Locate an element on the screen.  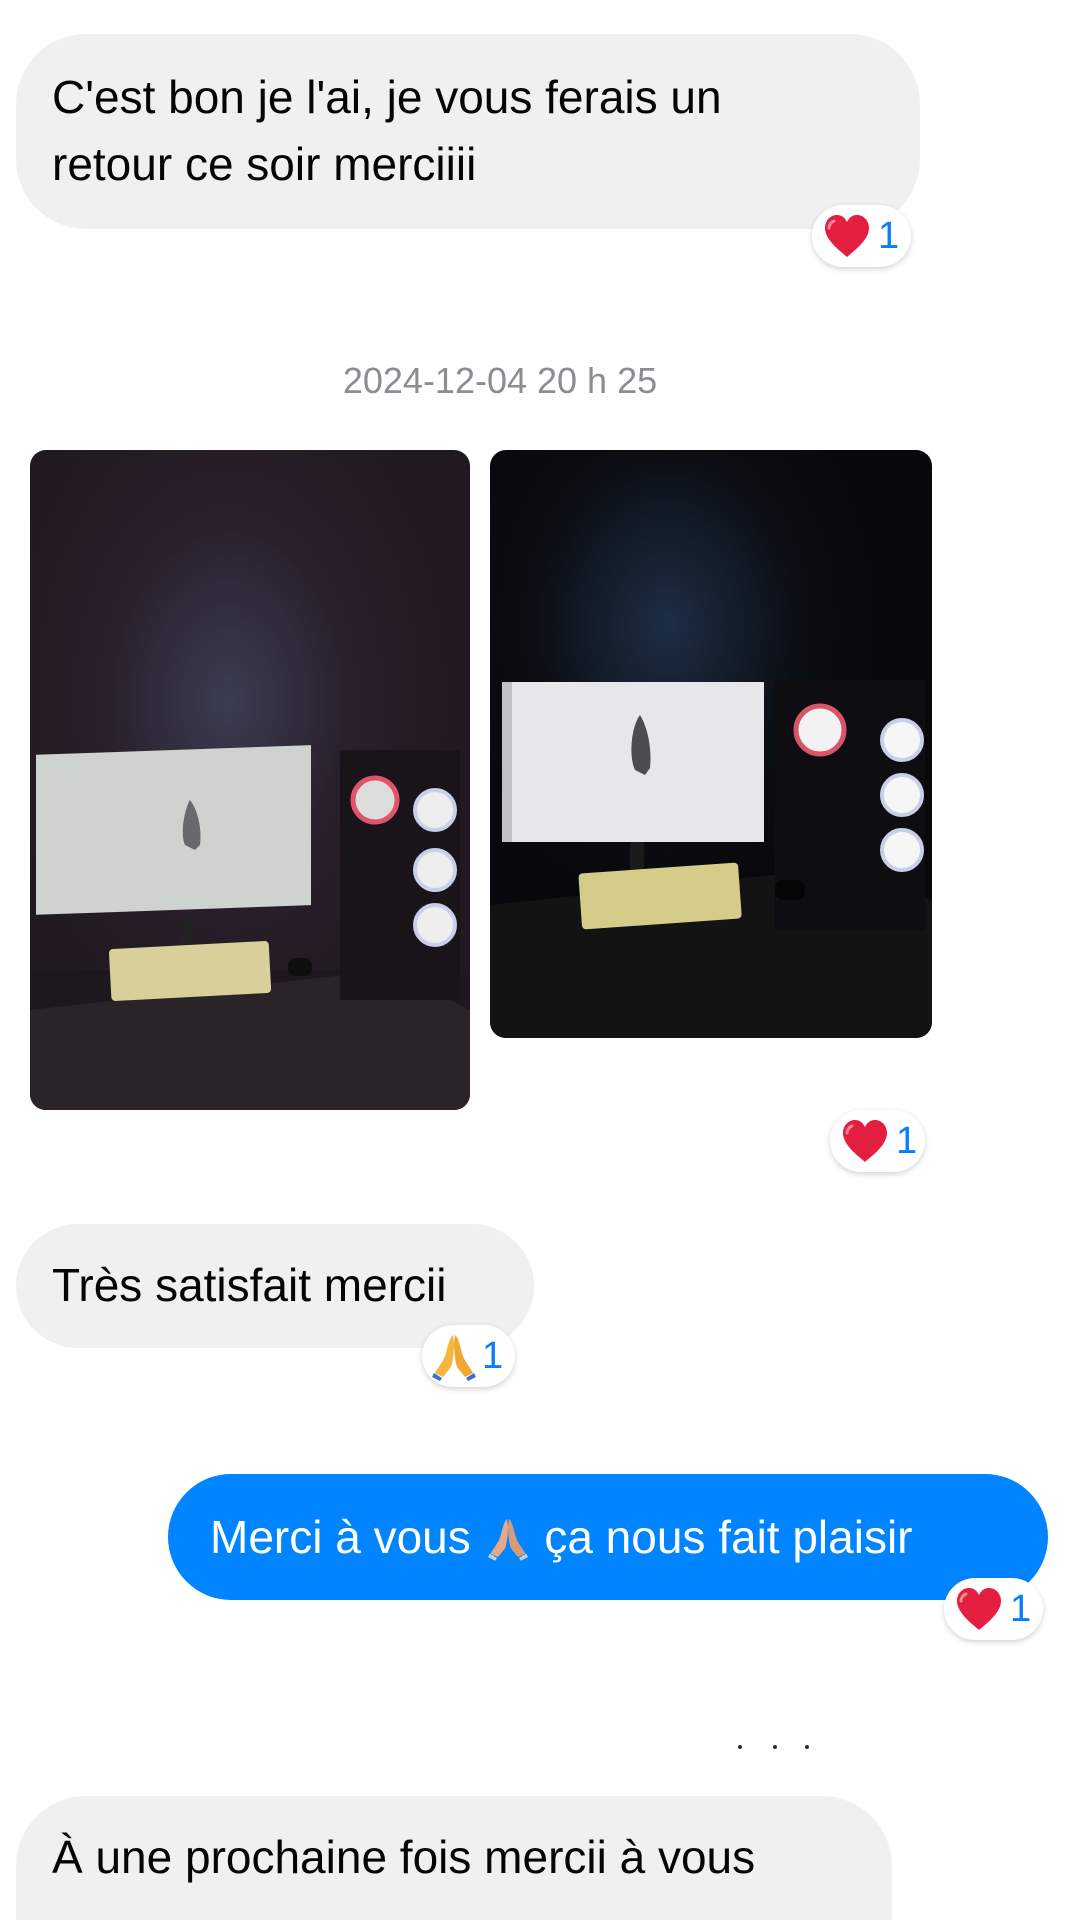
message-text-line-1: C'est bon je l'ai, je vous ferais un is located at coordinates (387, 97).